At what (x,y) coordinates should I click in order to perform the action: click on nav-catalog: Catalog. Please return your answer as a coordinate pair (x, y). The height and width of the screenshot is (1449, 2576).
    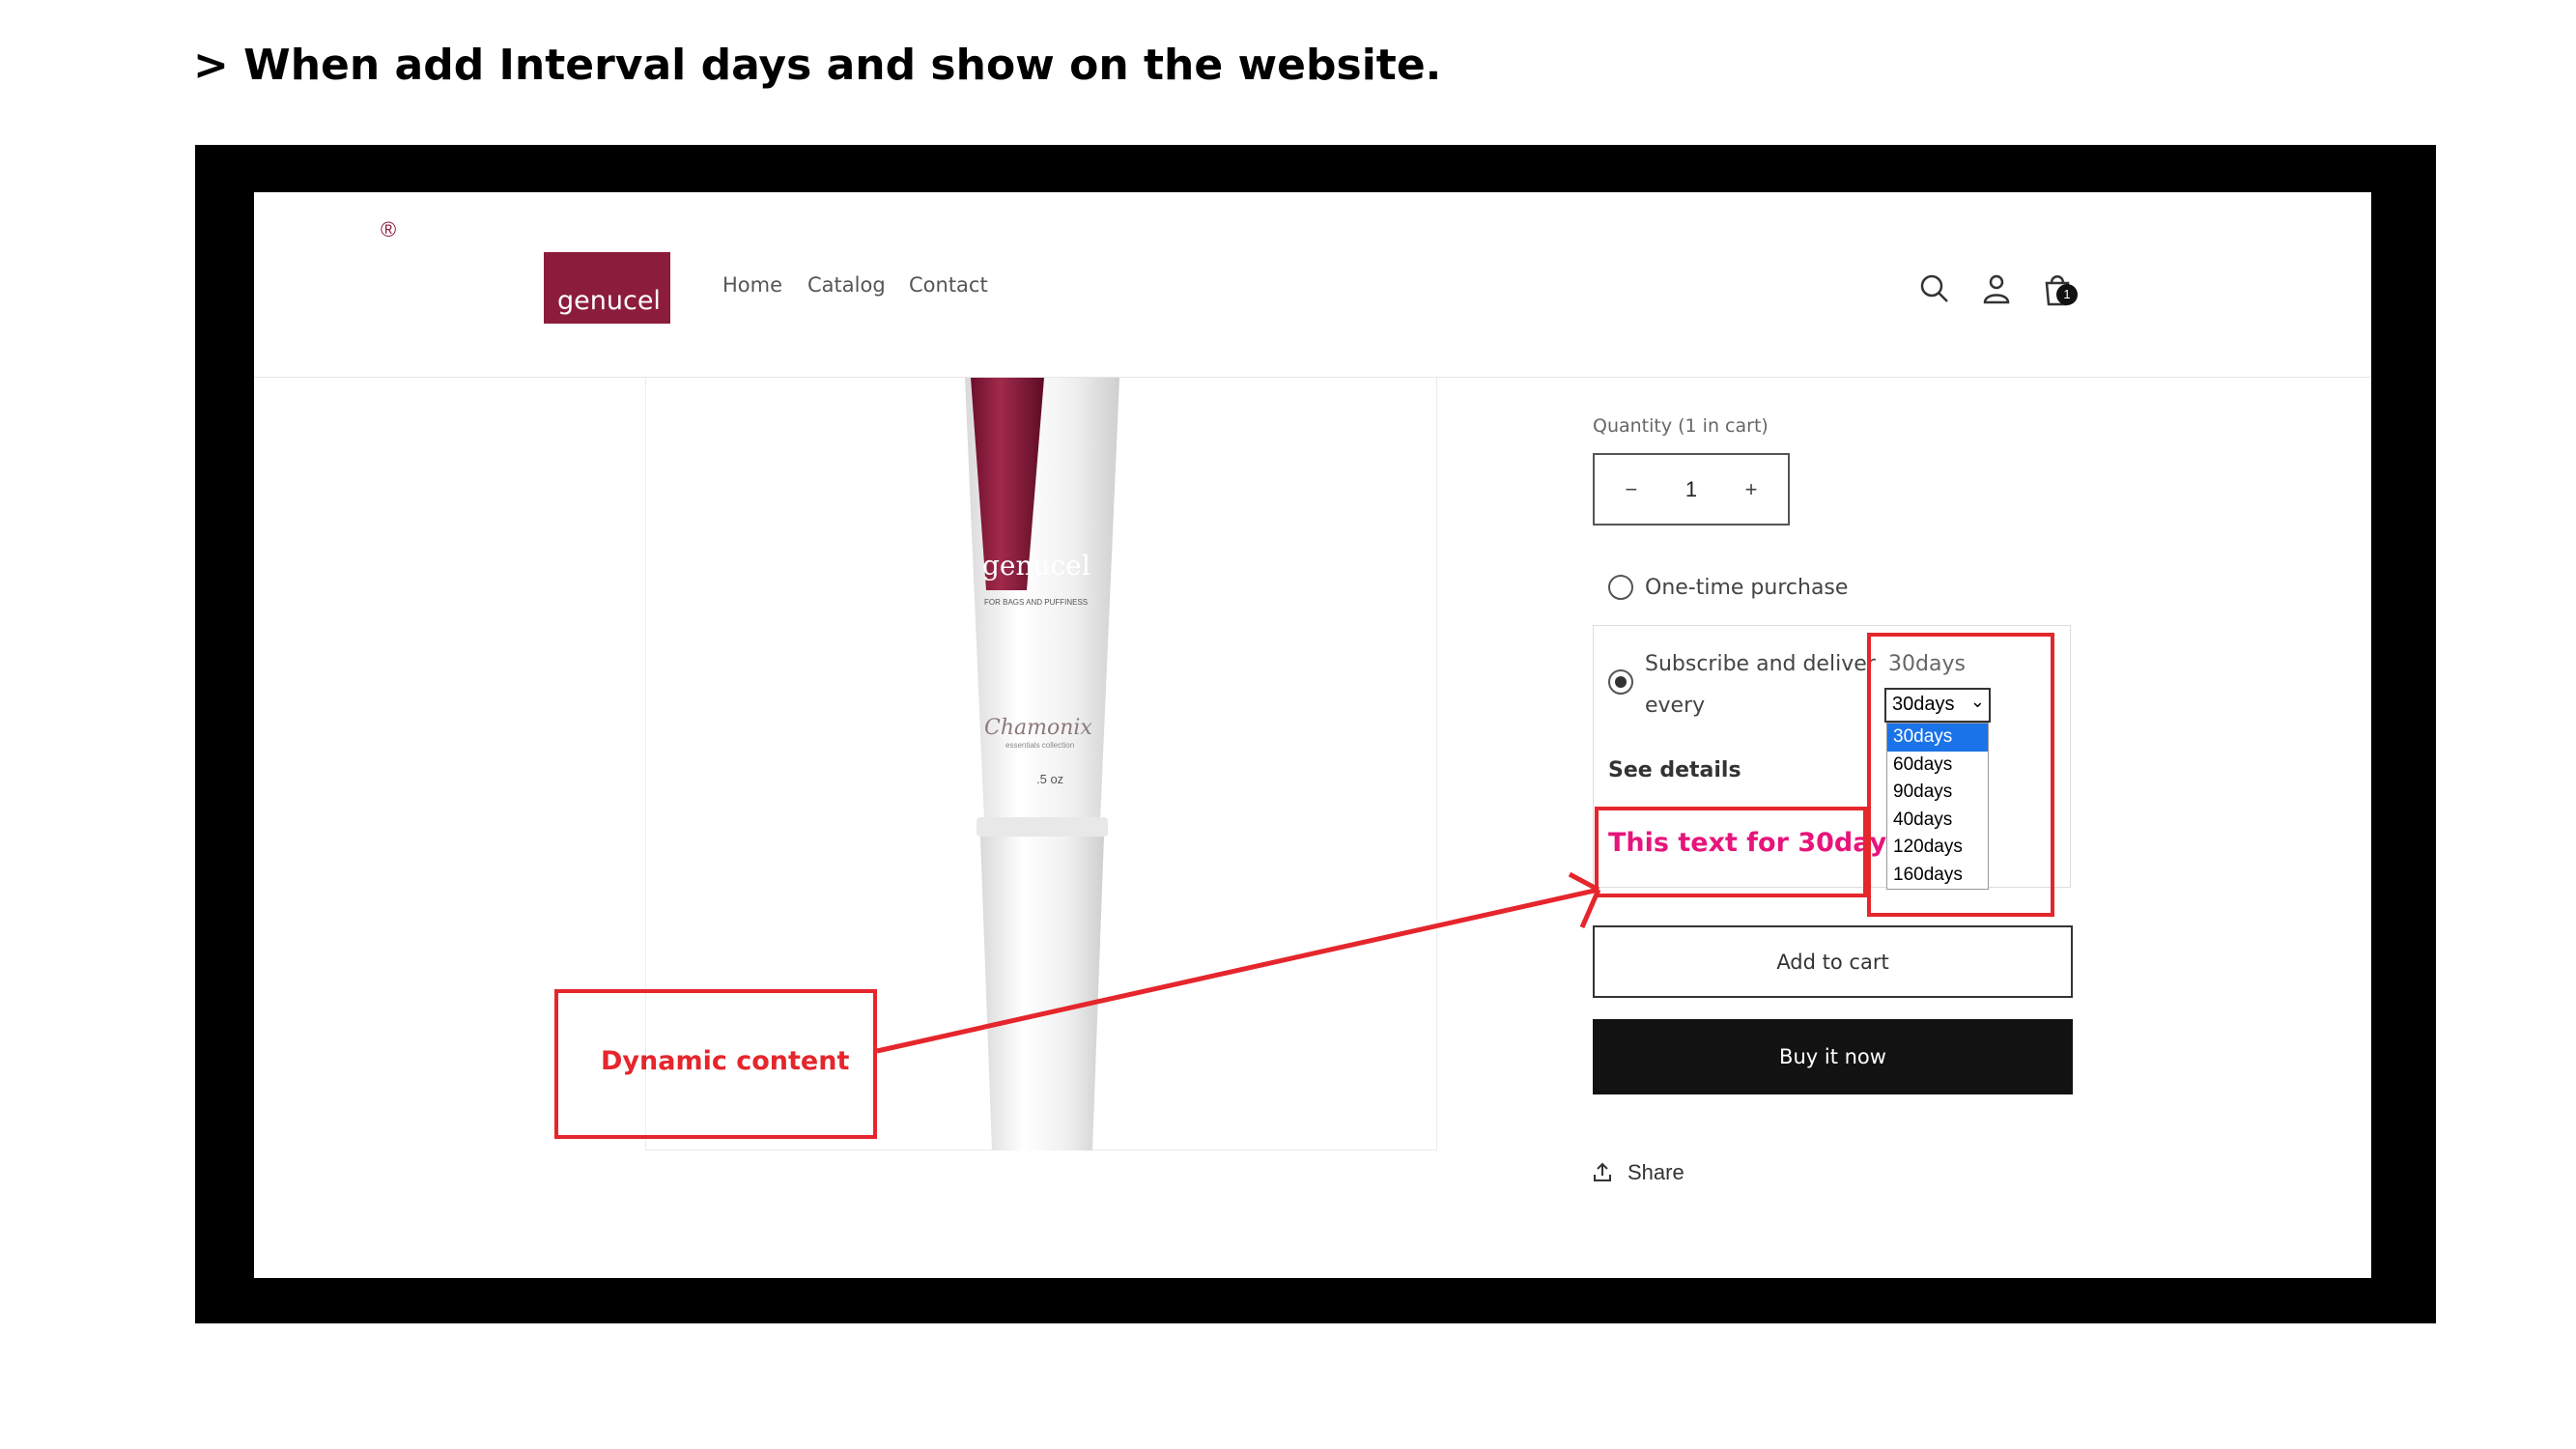
    Looking at the image, I should click on (846, 285).